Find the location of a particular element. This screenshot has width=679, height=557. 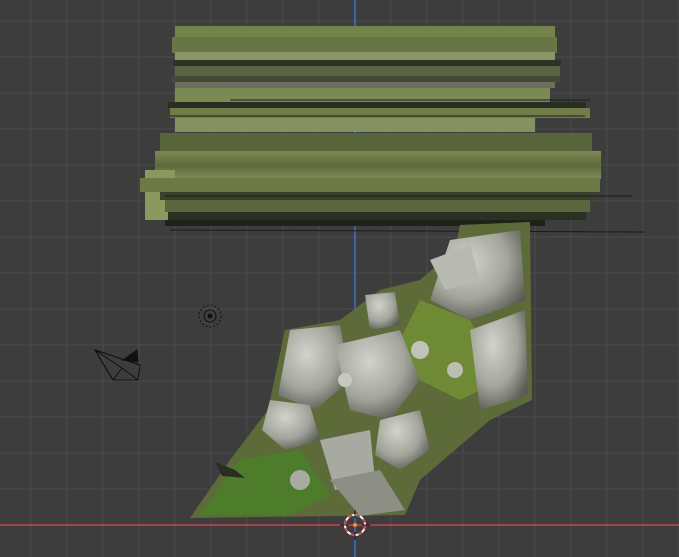

camera-icon is located at coordinates (117, 365).